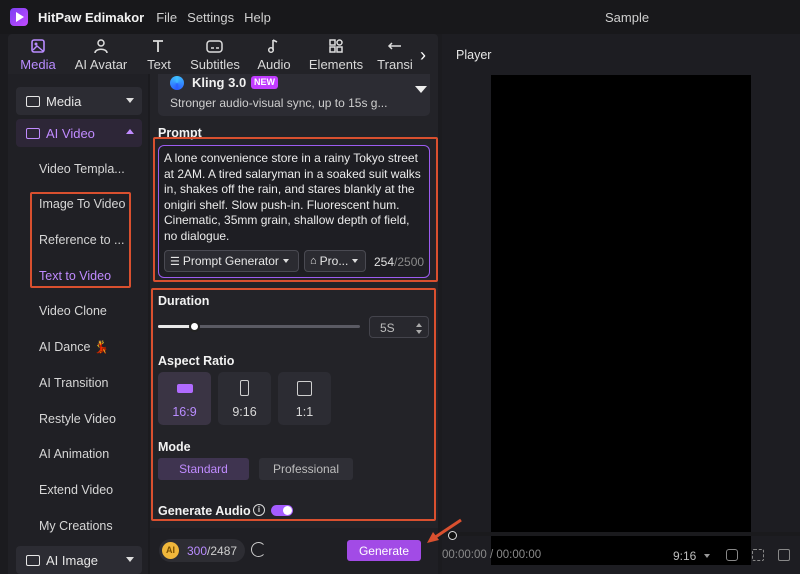 The image size is (800, 574). I want to click on transition-icon, so click(395, 46).